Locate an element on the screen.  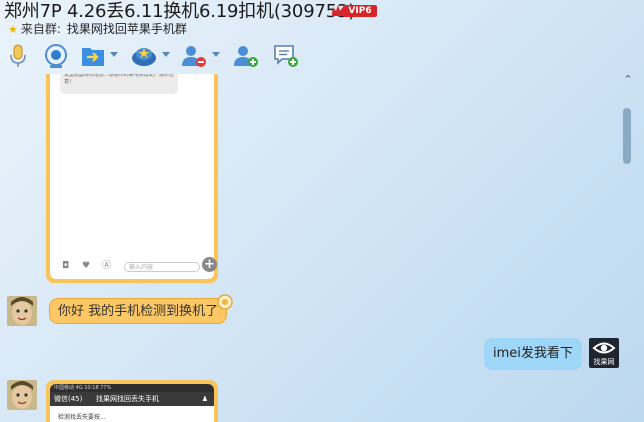
screenshot-status: 中国移动 4G 10:18 77% is located at coordinates (132, 388).